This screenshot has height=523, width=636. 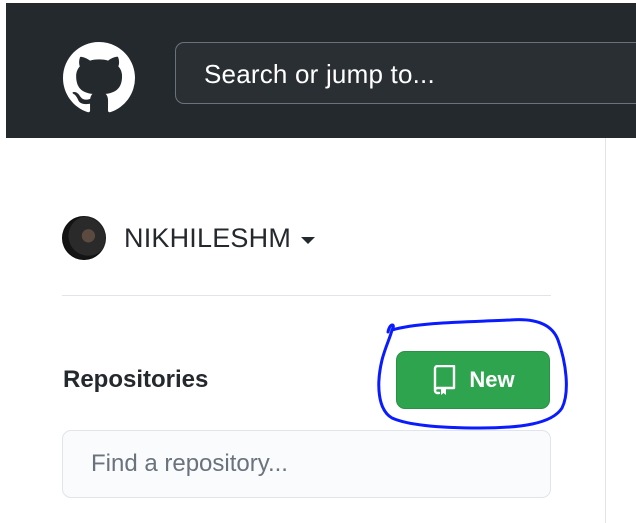 I want to click on username: NIKHILESHM, so click(x=208, y=237).